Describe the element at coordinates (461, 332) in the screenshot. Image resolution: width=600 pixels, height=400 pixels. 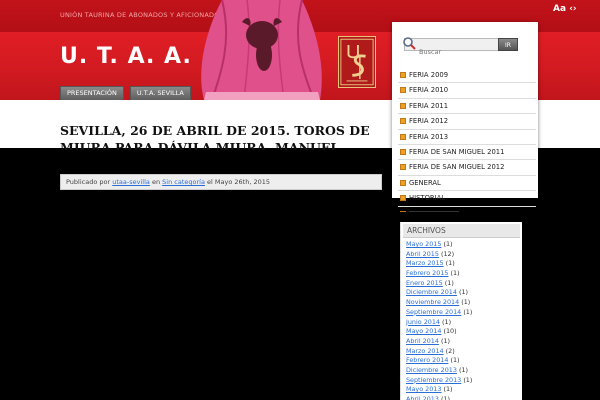
I see `archive-item: Mayo 2014 (10)` at that location.